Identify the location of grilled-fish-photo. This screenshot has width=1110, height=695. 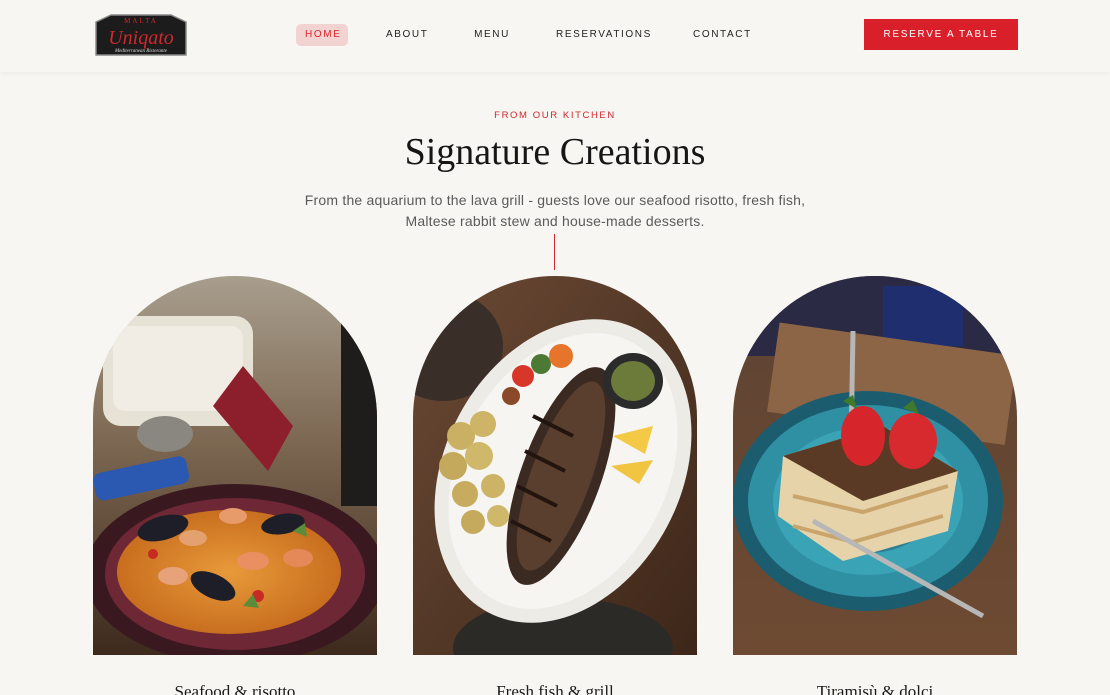
(555, 465).